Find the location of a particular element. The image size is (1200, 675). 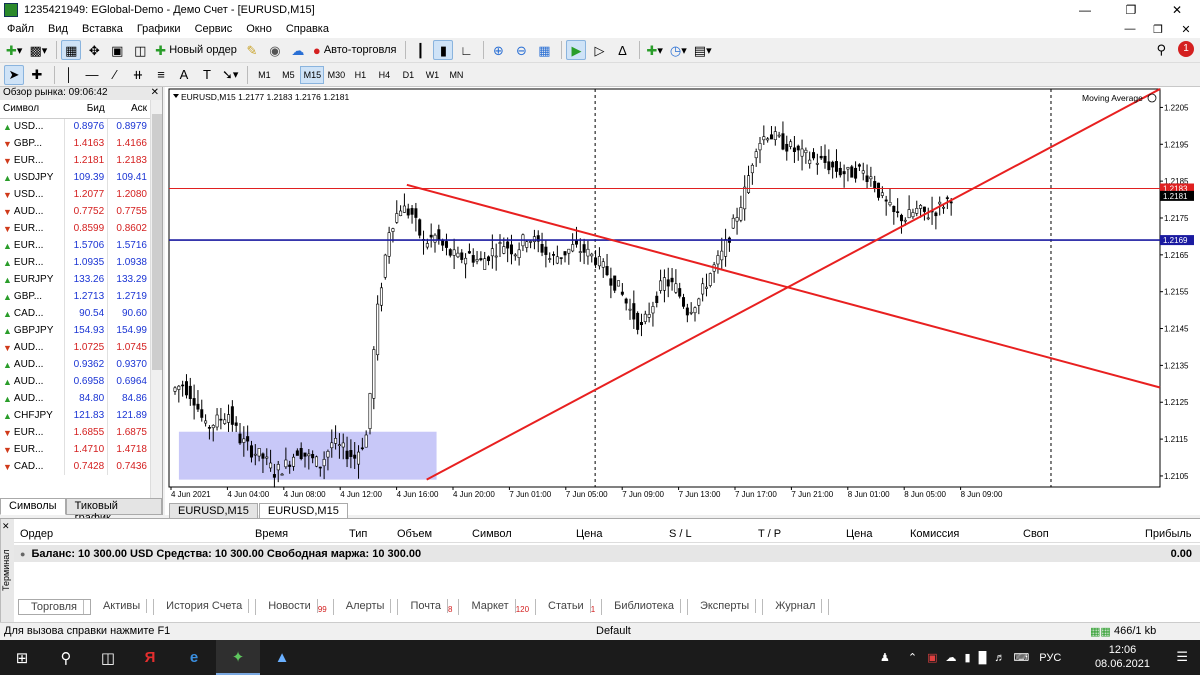

scrollbar-thumb is located at coordinates (157, 242).